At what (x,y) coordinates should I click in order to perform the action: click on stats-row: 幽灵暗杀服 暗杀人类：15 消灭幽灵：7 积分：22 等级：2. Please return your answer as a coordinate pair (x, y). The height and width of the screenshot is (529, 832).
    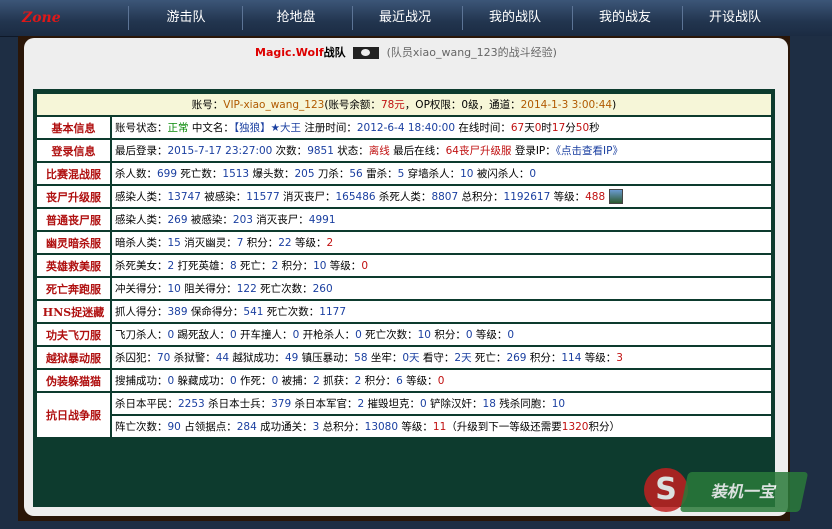
    Looking at the image, I should click on (404, 242).